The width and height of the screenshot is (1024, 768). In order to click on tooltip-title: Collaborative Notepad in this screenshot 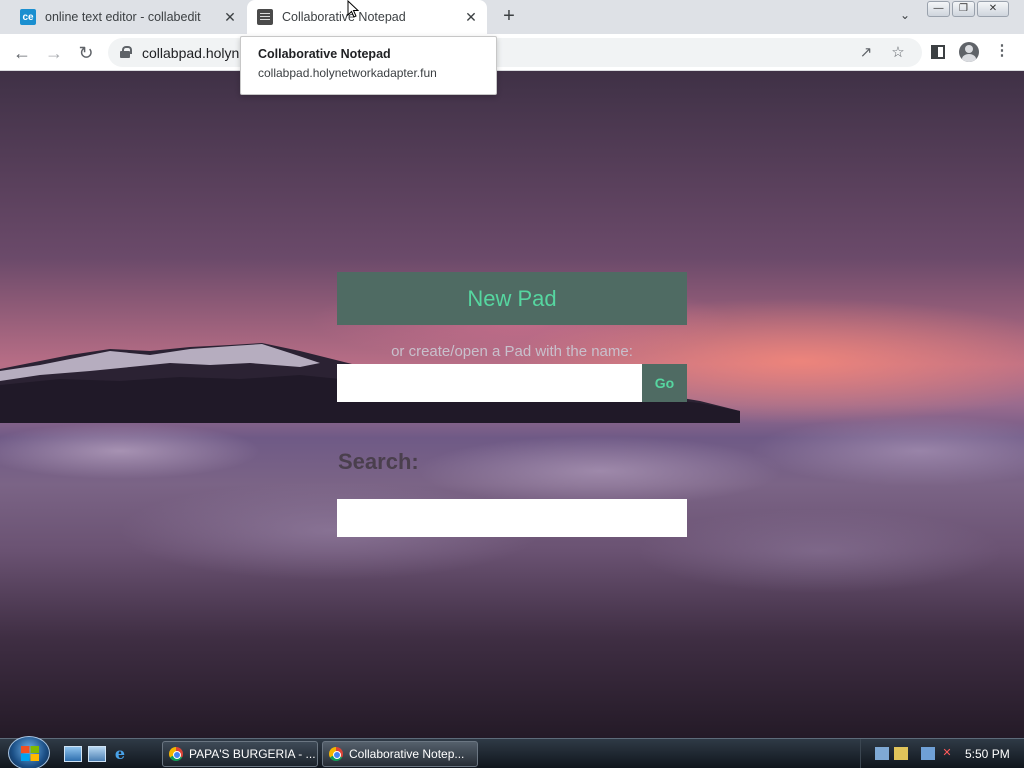, I will do `click(324, 54)`.